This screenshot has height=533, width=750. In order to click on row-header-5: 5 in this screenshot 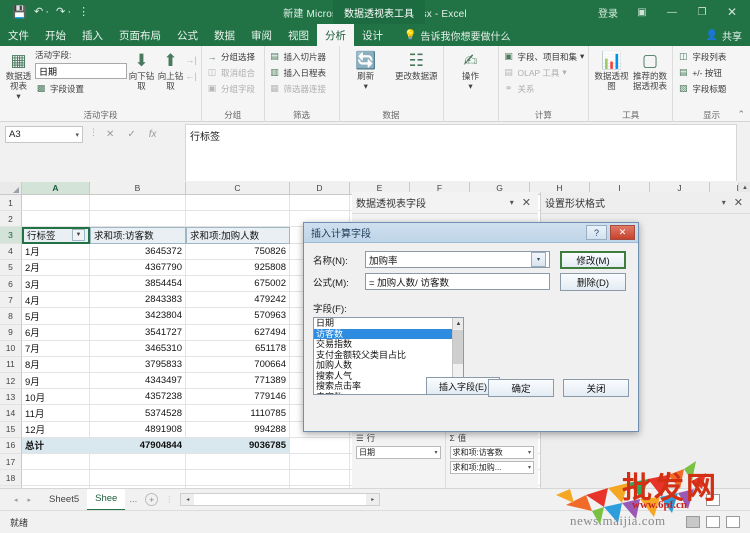, I will do `click(11, 267)`.